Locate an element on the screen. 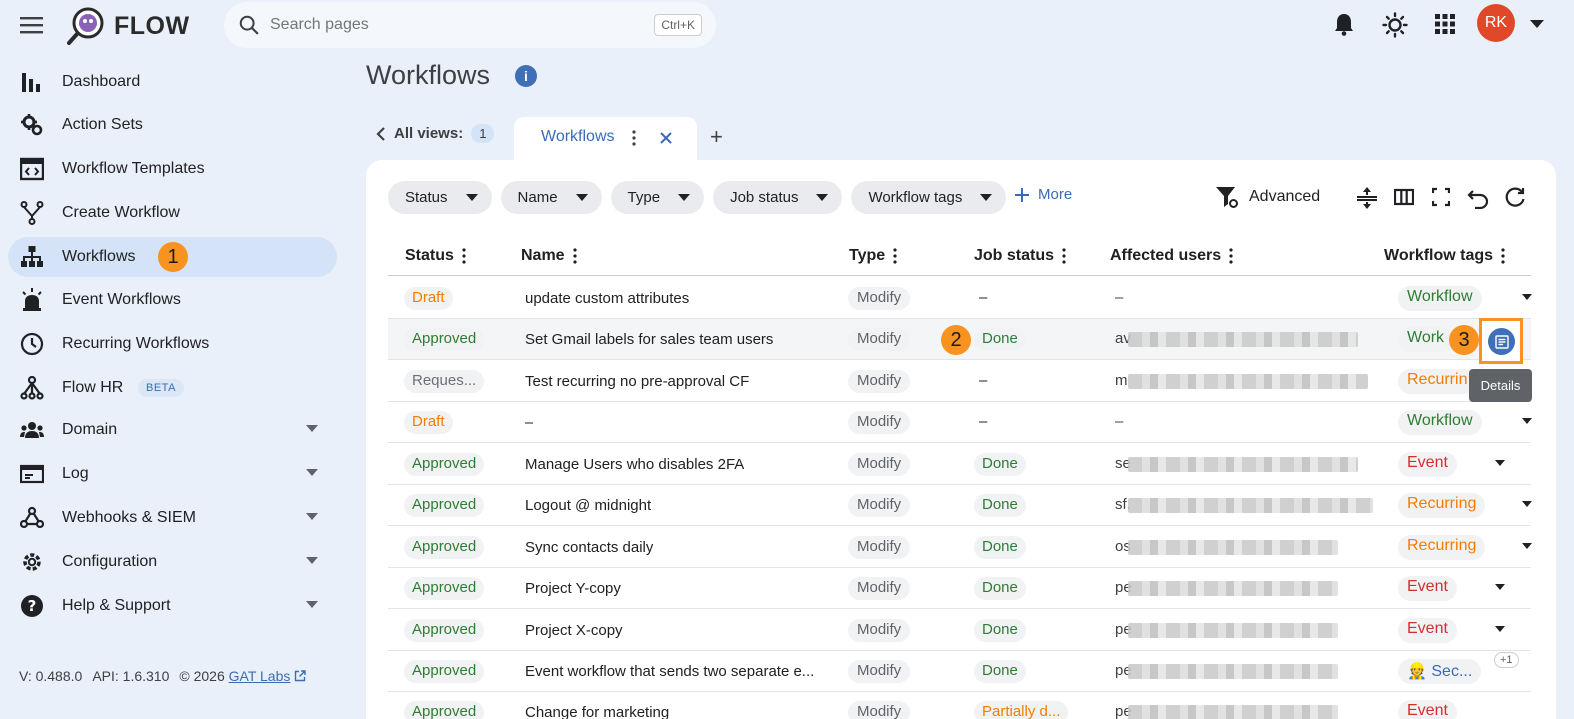 This screenshot has height=719, width=1574. add-tab-icon: + is located at coordinates (716, 137).